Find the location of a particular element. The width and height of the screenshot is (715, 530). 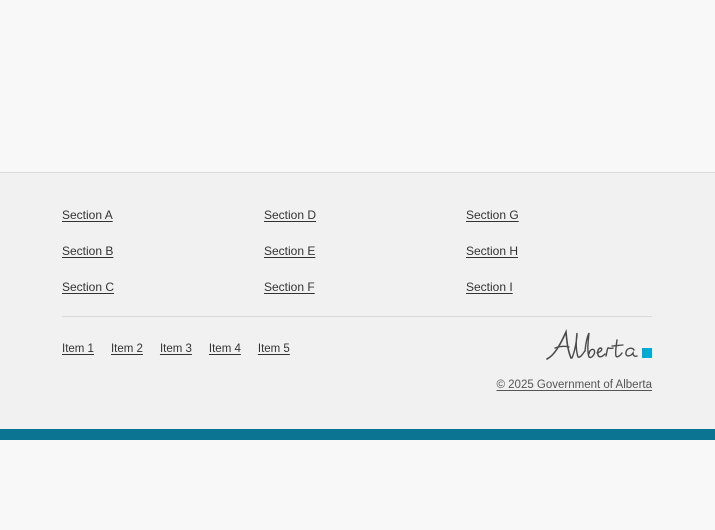

footer-link-section-d: Section D is located at coordinates (364, 225).